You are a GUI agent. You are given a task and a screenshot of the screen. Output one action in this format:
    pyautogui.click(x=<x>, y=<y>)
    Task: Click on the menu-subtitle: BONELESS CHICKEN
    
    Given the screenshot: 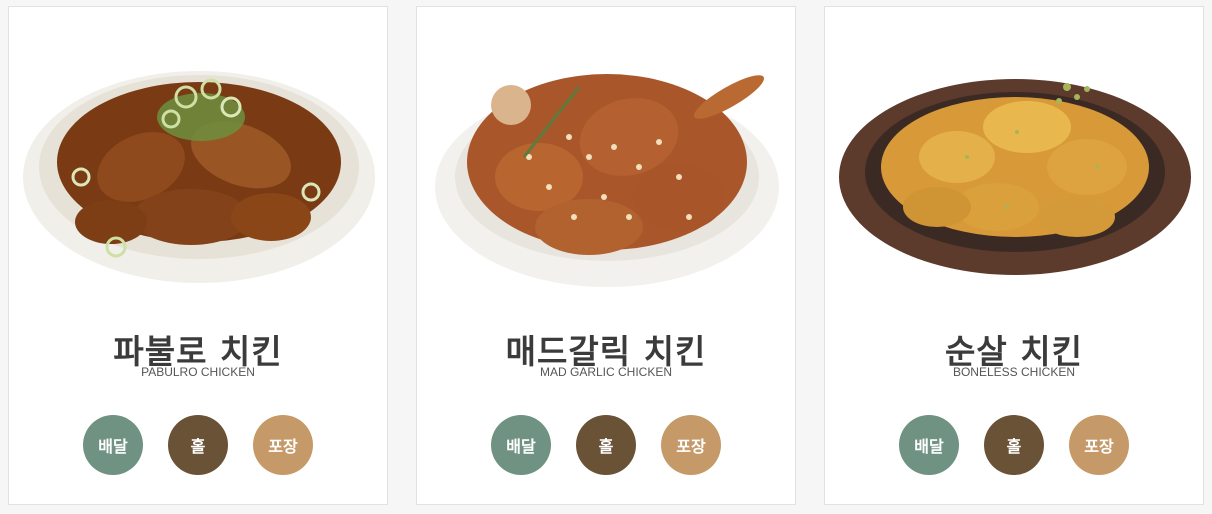 What is the action you would take?
    pyautogui.click(x=1014, y=372)
    